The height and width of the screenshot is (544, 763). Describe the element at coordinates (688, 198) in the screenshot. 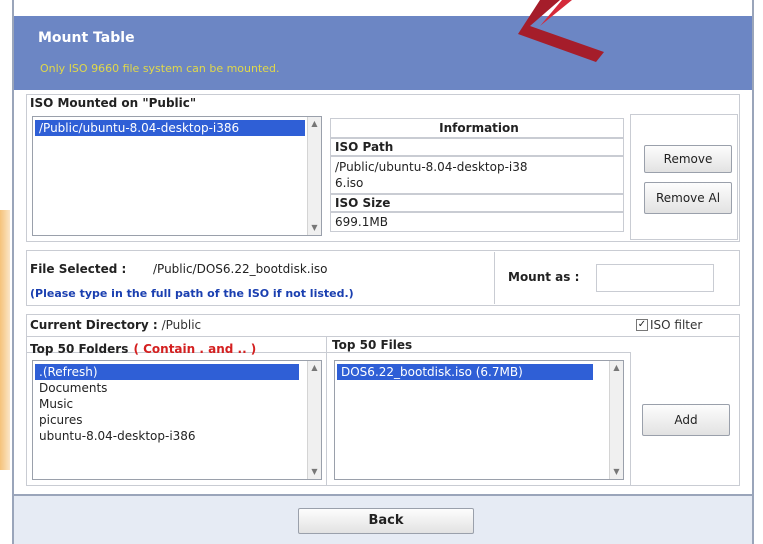

I see `remove-all-button: Remove Al` at that location.